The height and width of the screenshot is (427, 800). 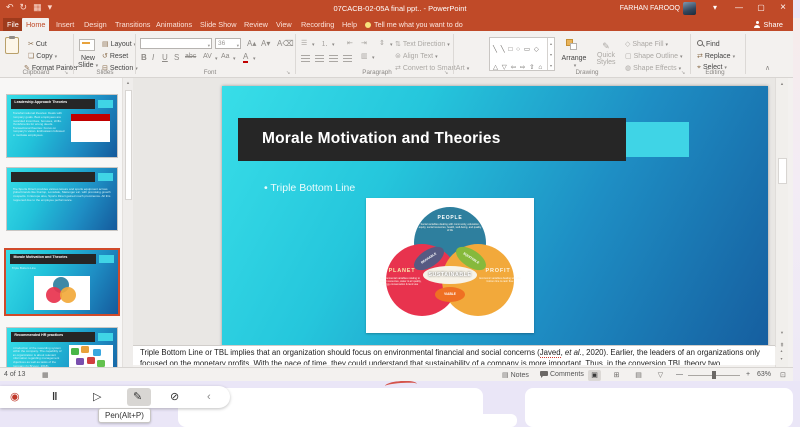 What do you see at coordinates (714, 375) in the screenshot?
I see `zoom-slider-handle` at bounding box center [714, 375].